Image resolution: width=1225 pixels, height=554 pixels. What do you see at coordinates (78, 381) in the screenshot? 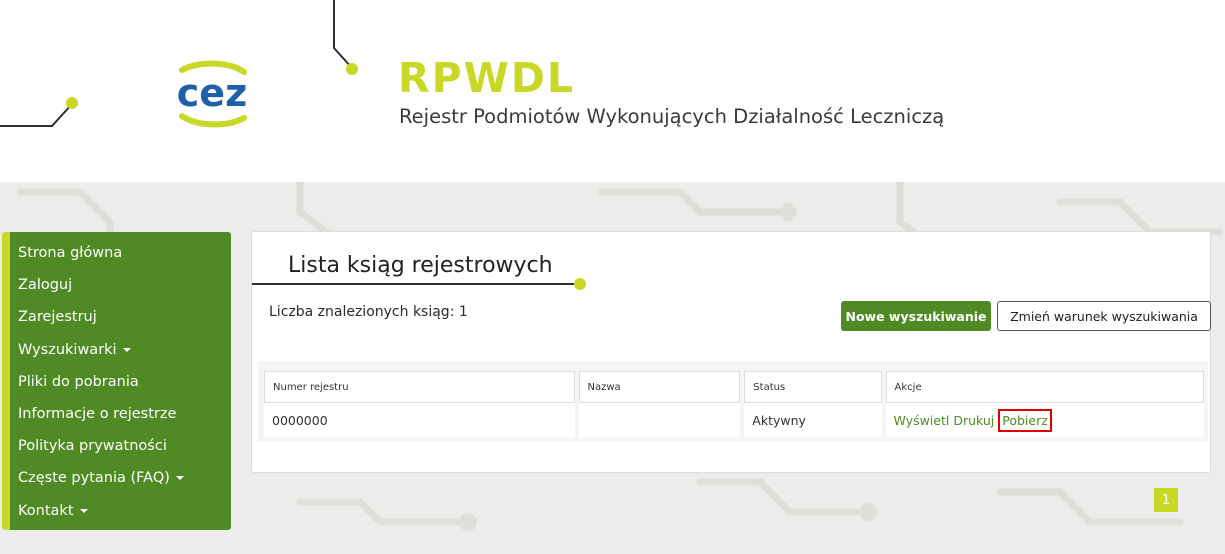
I see `sidebar-item-label: Pliki do pobrania` at bounding box center [78, 381].